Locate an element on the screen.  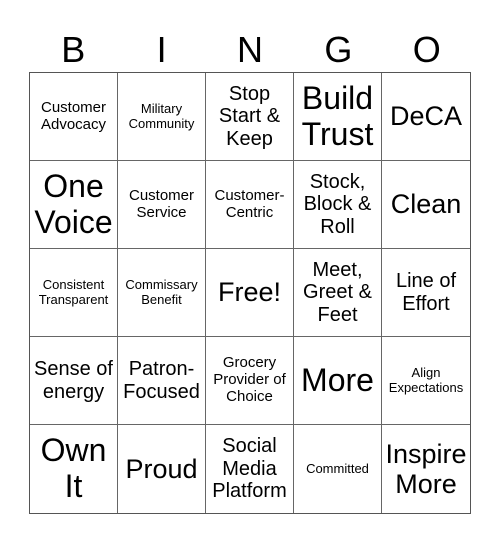
bingo-cell: Consistent Transparent is located at coordinates (74, 293).